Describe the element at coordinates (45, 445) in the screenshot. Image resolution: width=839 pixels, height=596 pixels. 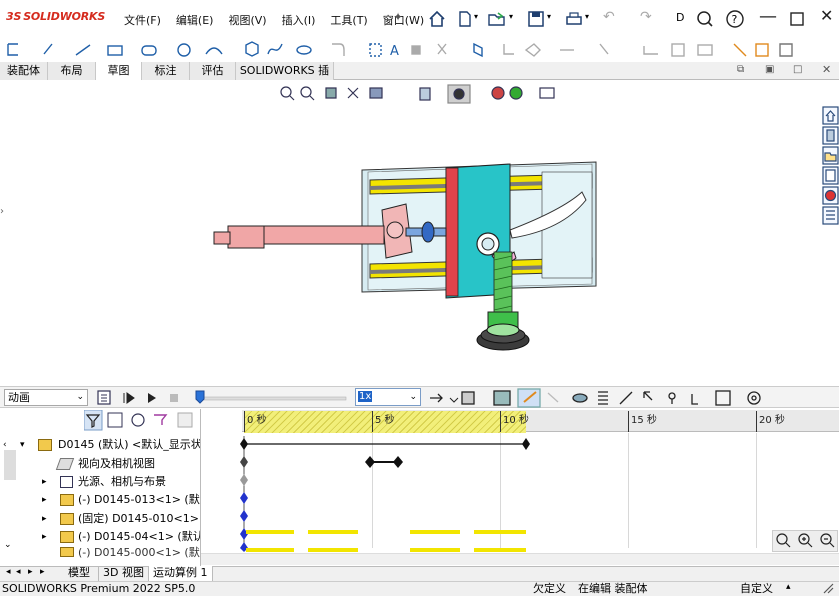
I see `assembly-icon` at that location.